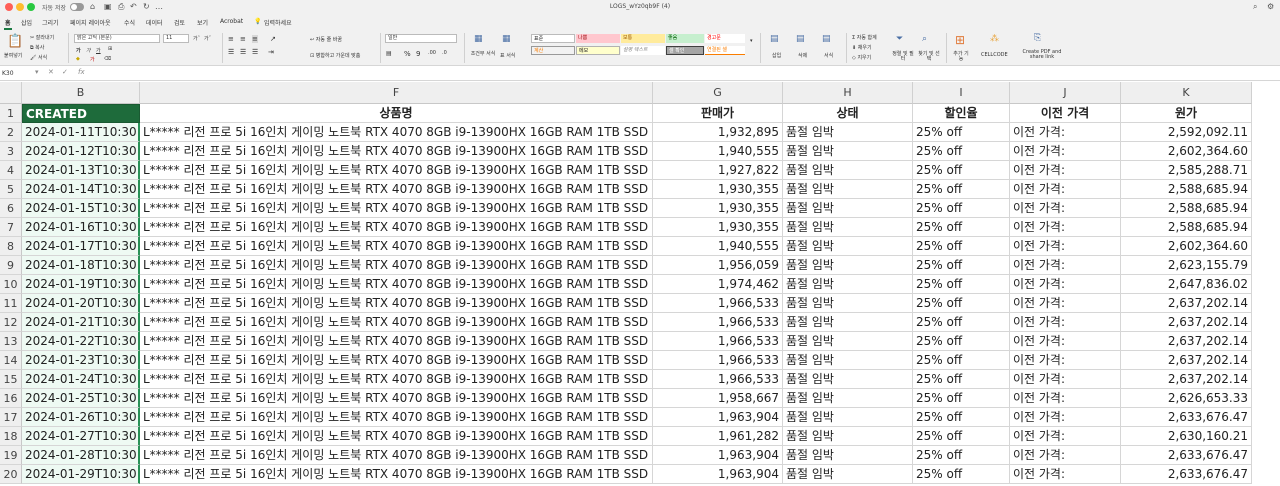 The image size is (1280, 486). What do you see at coordinates (273, 39) in the screenshot?
I see `text-orientation-icon: ↗` at bounding box center [273, 39].